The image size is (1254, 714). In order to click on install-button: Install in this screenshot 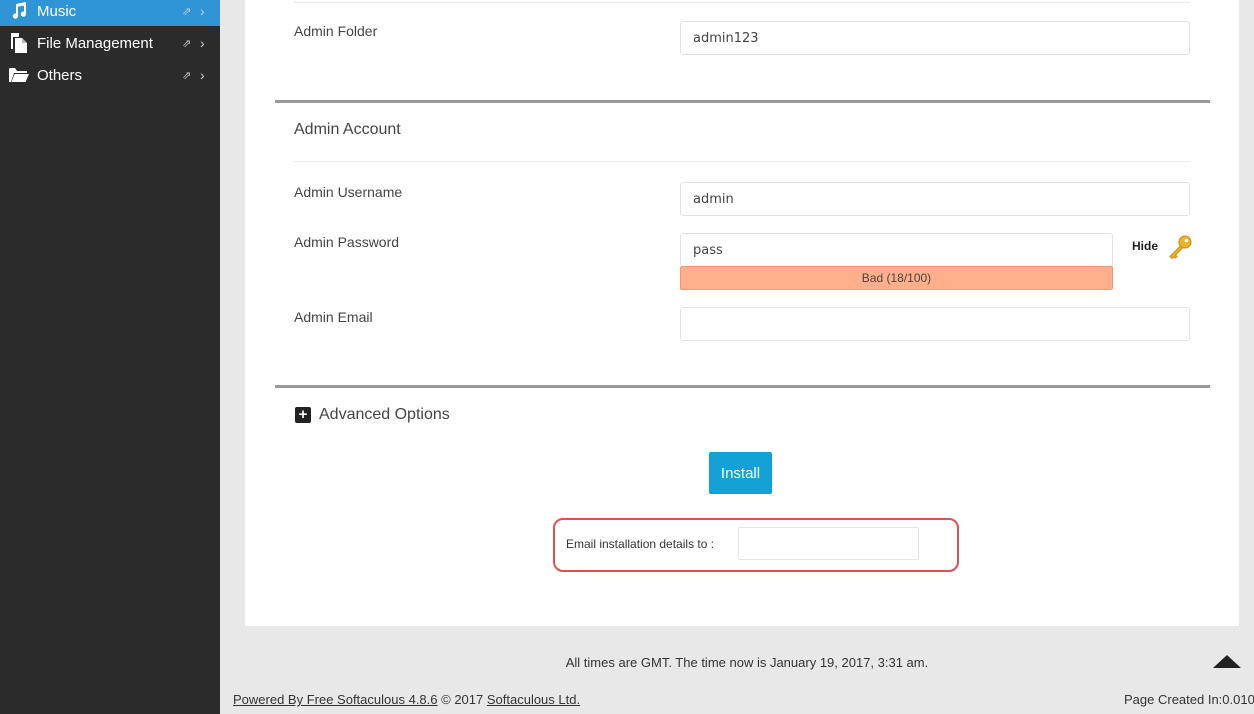, I will do `click(740, 473)`.